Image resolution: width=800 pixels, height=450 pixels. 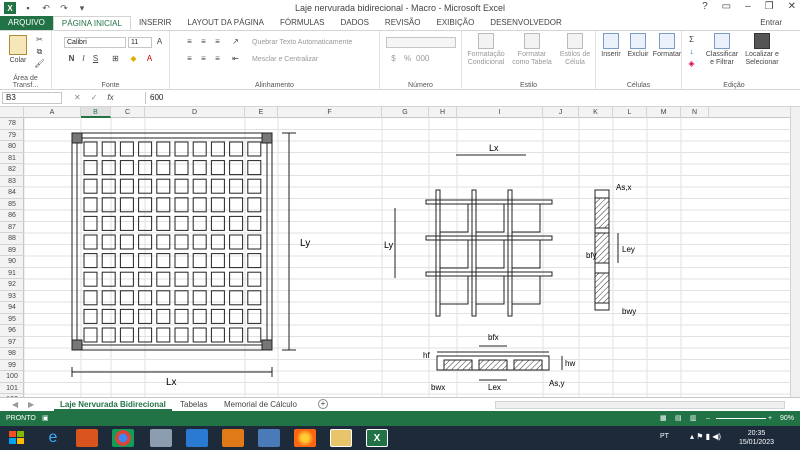 I want to click on column-header-f: F, so click(x=330, y=112).